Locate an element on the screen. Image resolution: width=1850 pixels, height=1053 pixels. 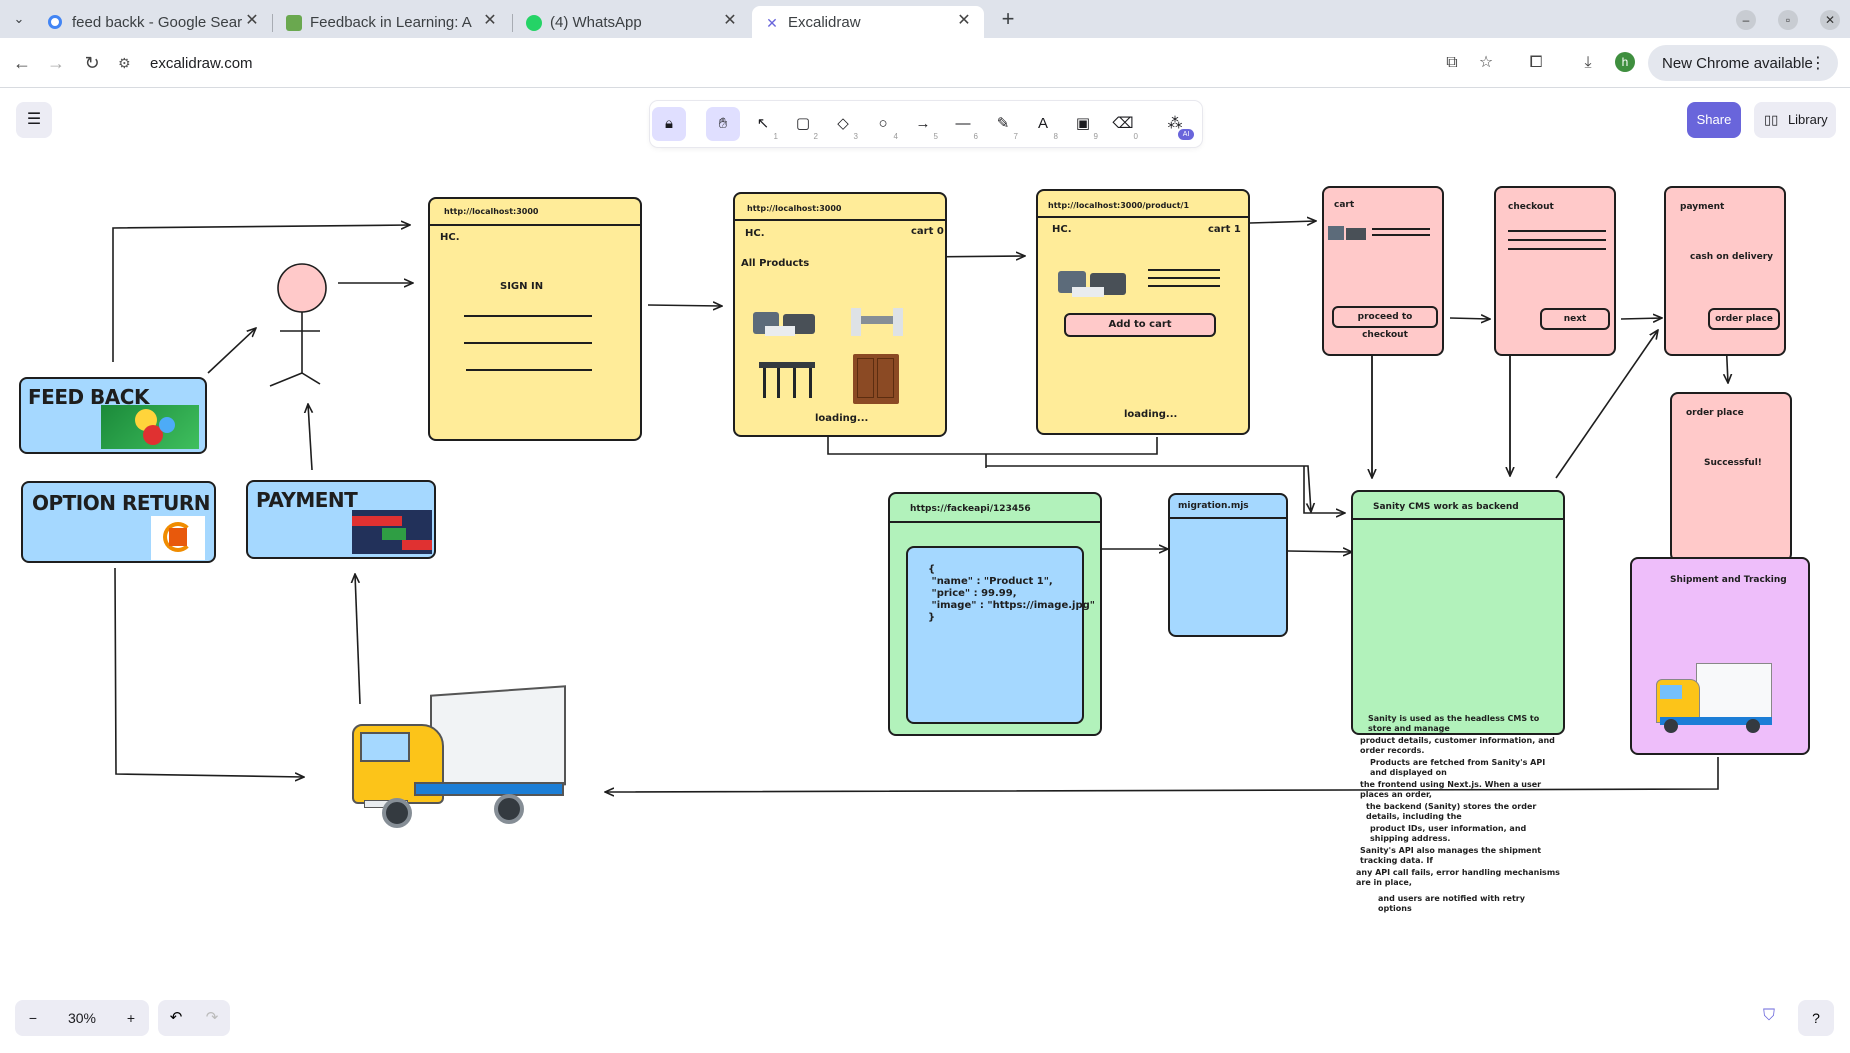
new-tab-button: + is located at coordinates (1008, 20).